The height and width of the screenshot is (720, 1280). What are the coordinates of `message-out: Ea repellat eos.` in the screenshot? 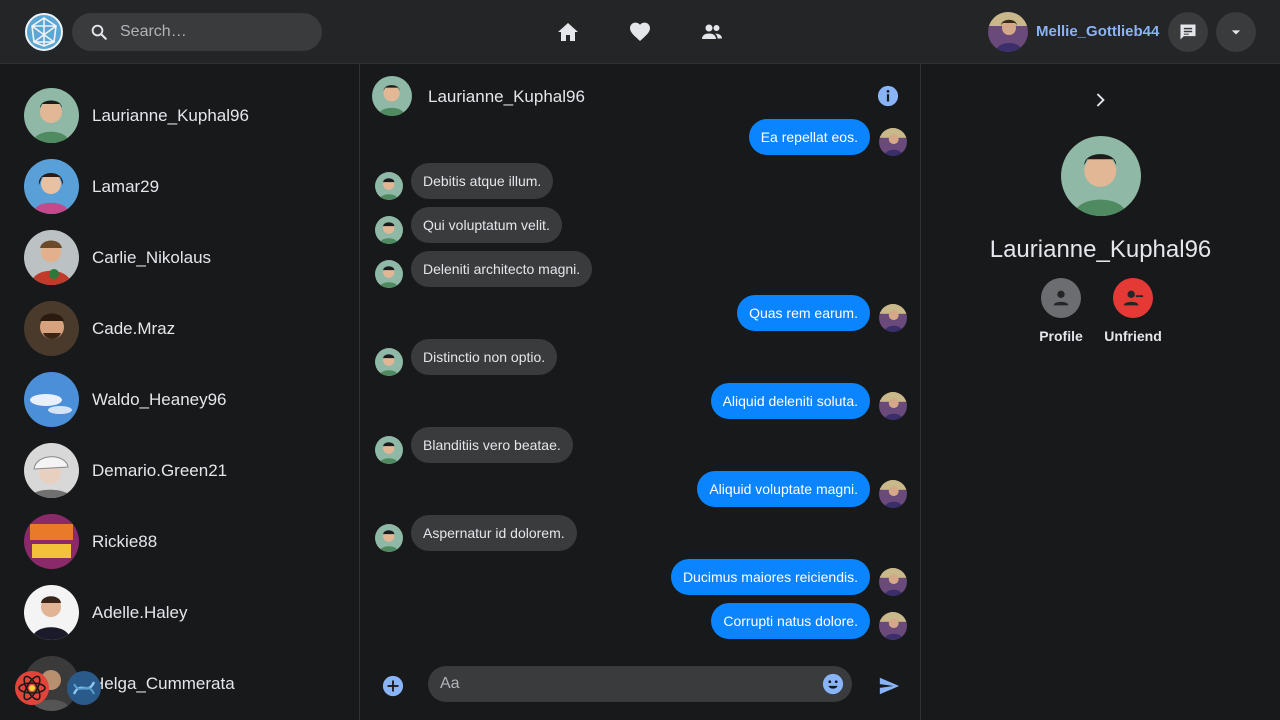 It's located at (809, 137).